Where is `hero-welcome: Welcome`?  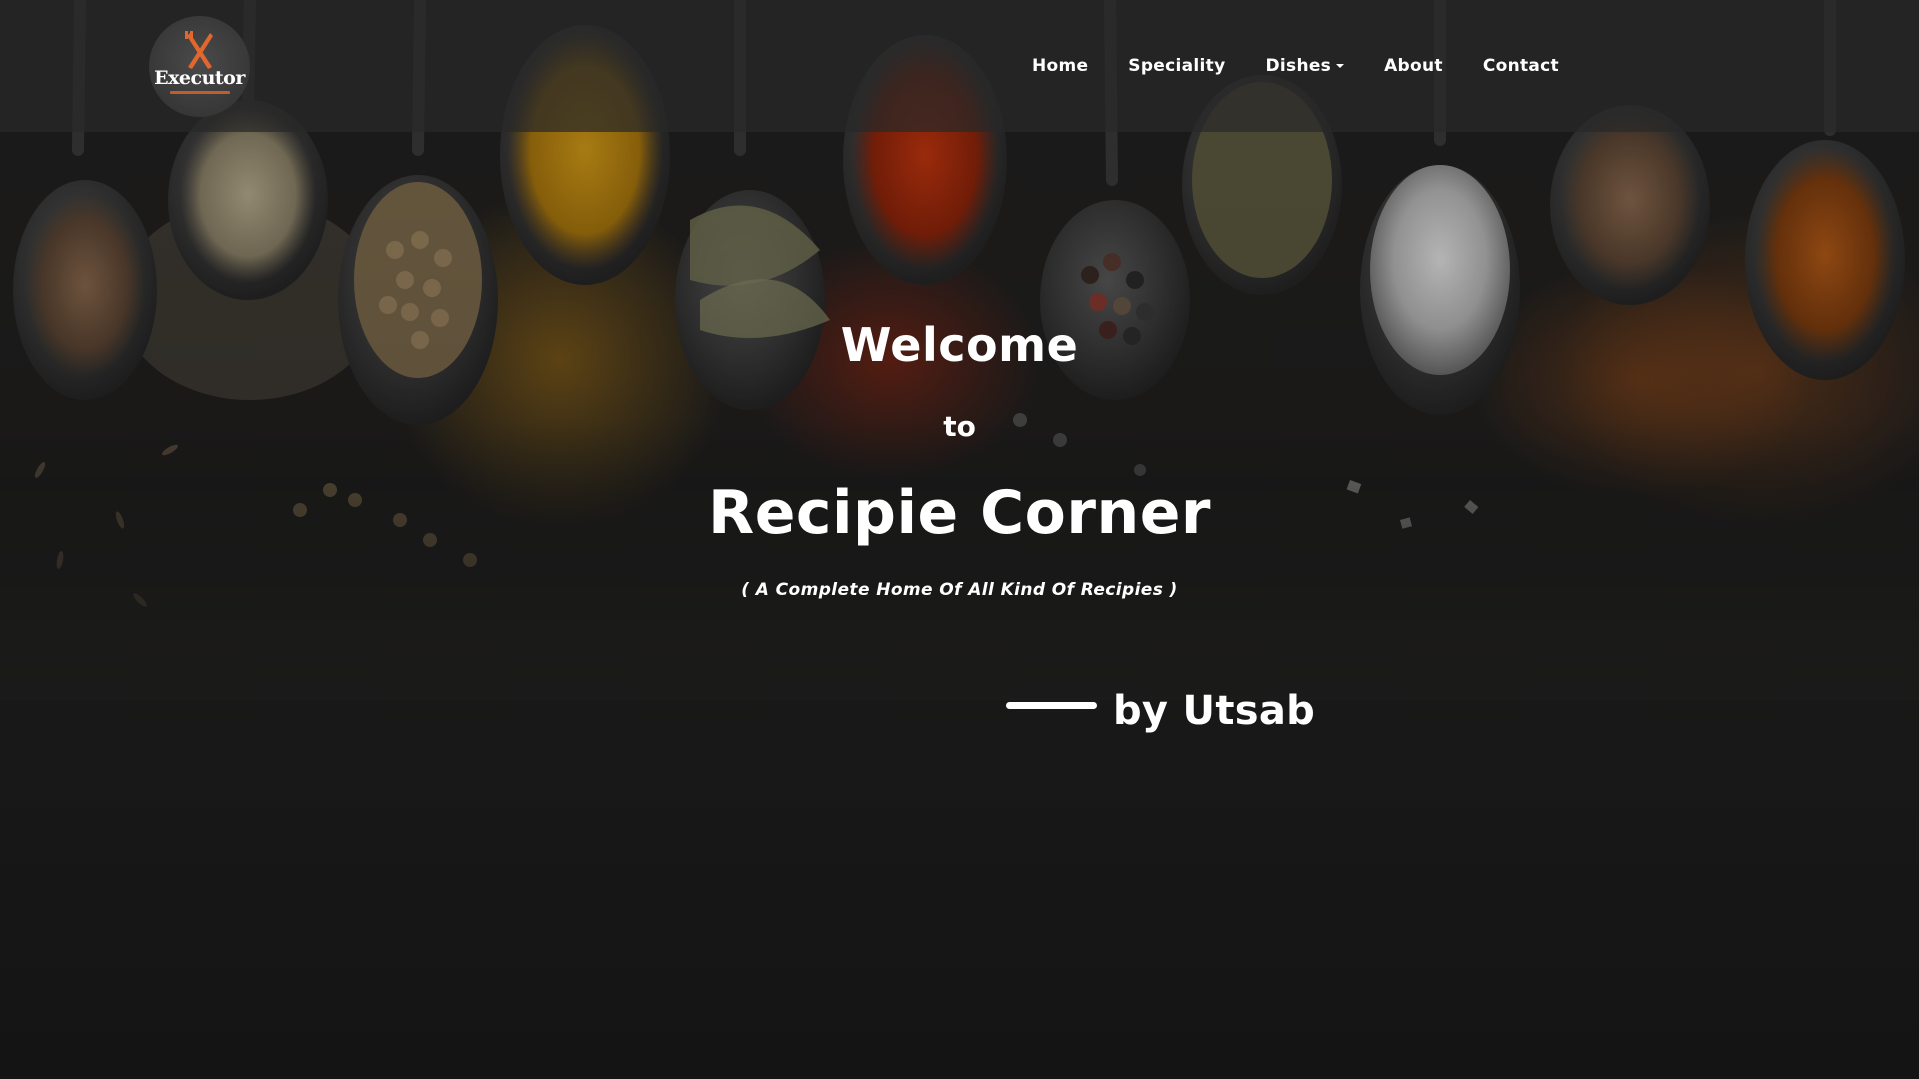
hero-welcome: Welcome is located at coordinates (959, 345).